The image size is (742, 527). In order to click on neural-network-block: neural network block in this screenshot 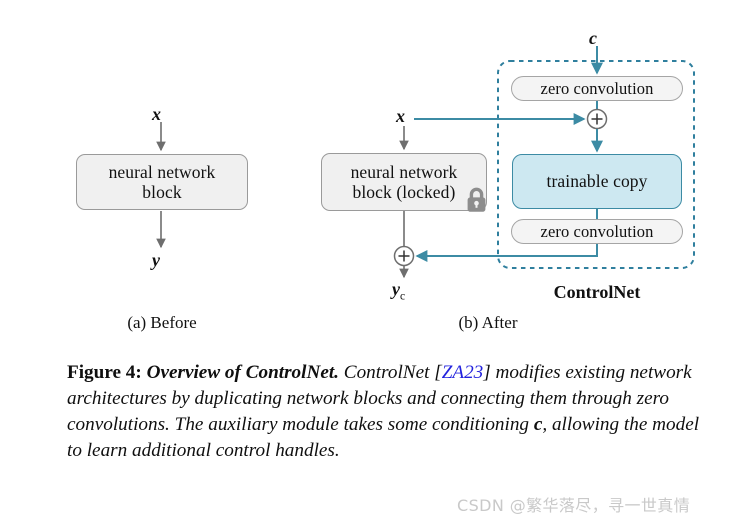, I will do `click(162, 182)`.